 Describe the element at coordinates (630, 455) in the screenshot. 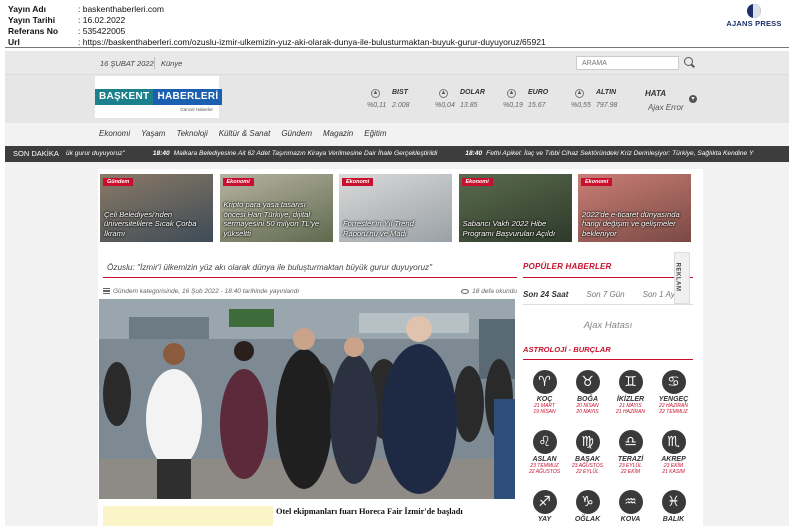

I see `zodiac-terazi: ♎ TERAZİ 23 EYLÜL 22 EKİM` at that location.